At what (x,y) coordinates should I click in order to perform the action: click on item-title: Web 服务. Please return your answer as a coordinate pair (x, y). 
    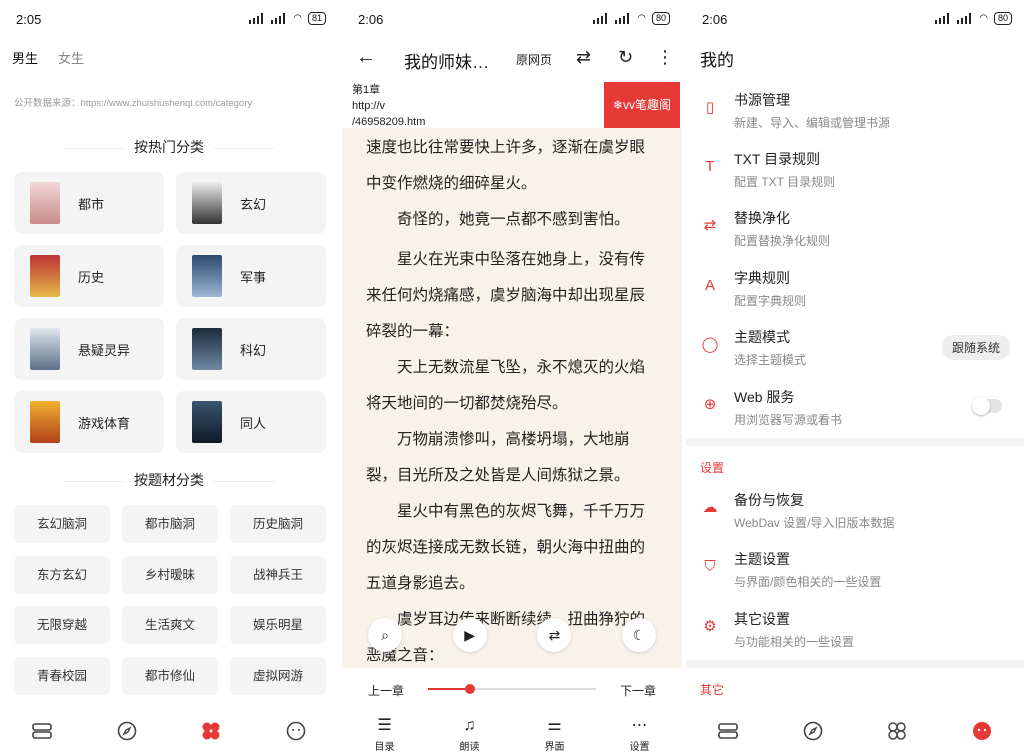
    Looking at the image, I should click on (764, 397).